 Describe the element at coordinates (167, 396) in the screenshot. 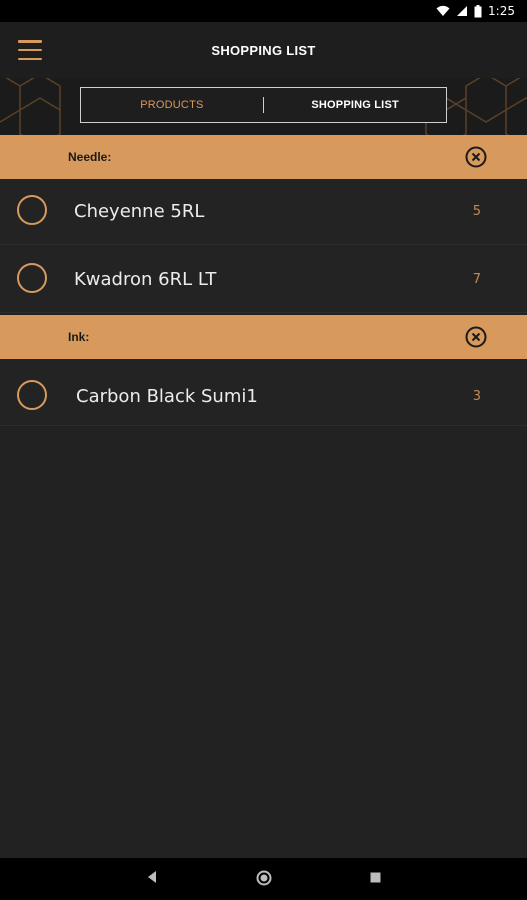

I see `item-name: Carbon Black Sumi1` at that location.